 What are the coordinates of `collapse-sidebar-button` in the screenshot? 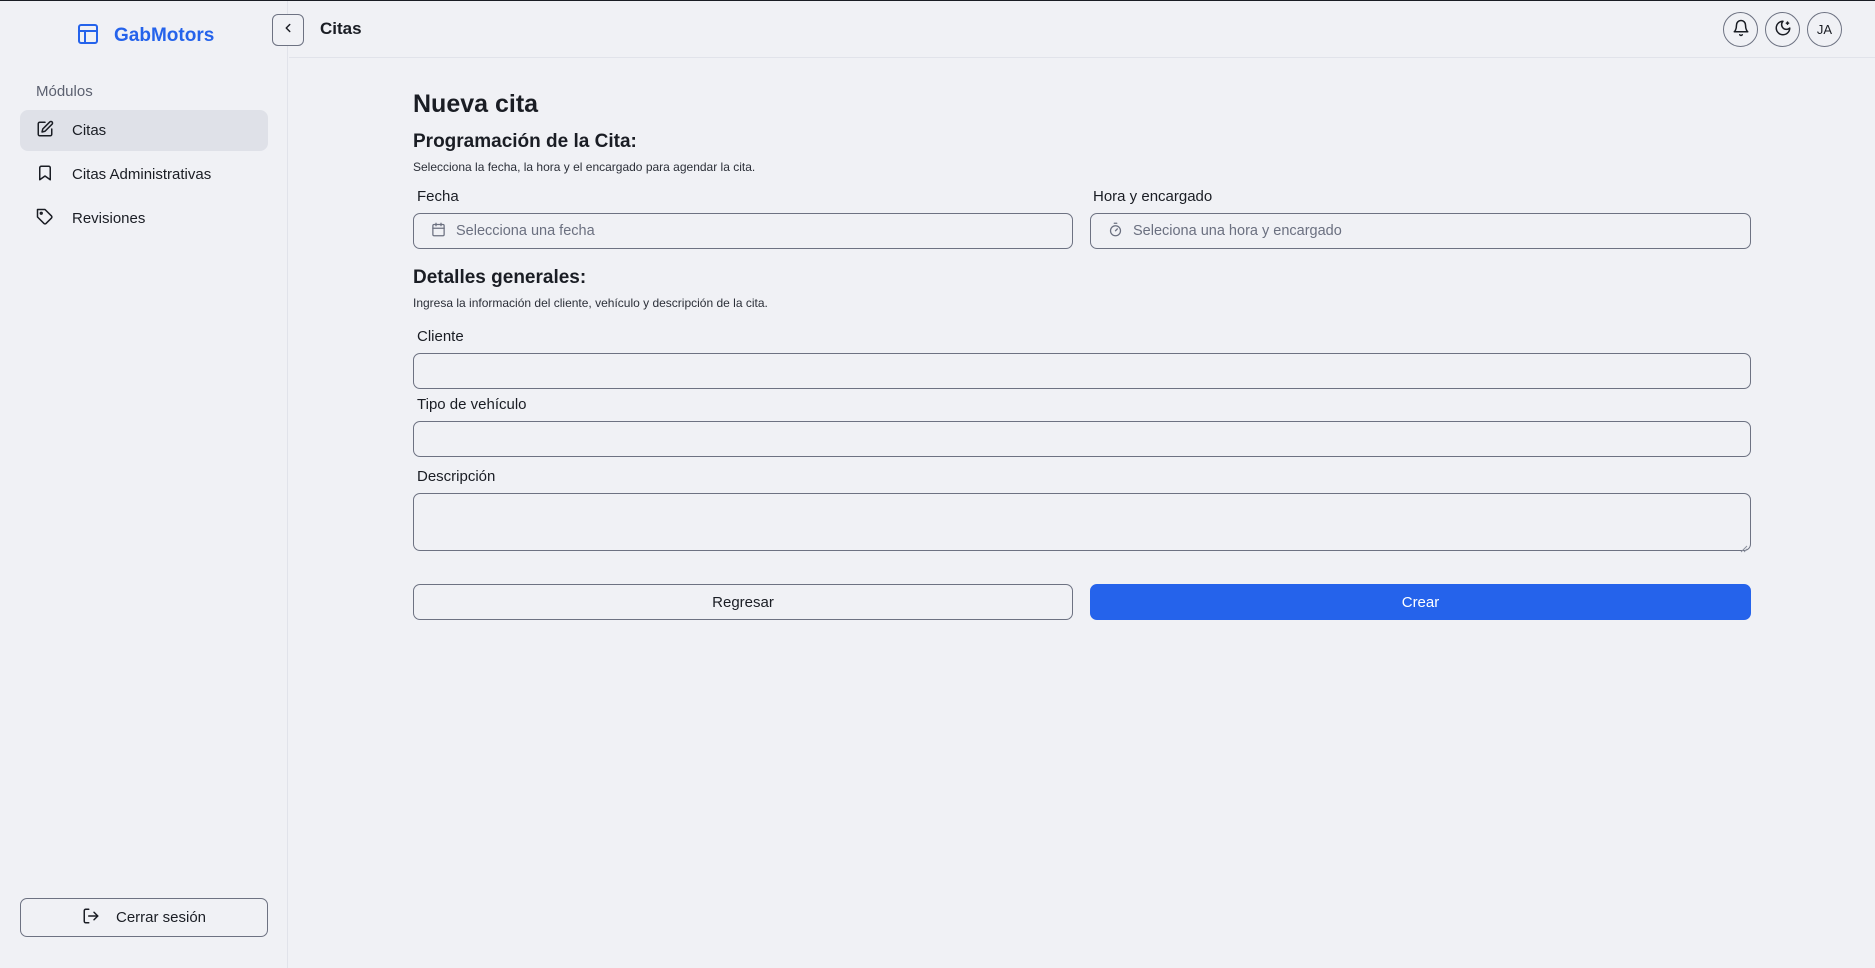 It's located at (288, 30).